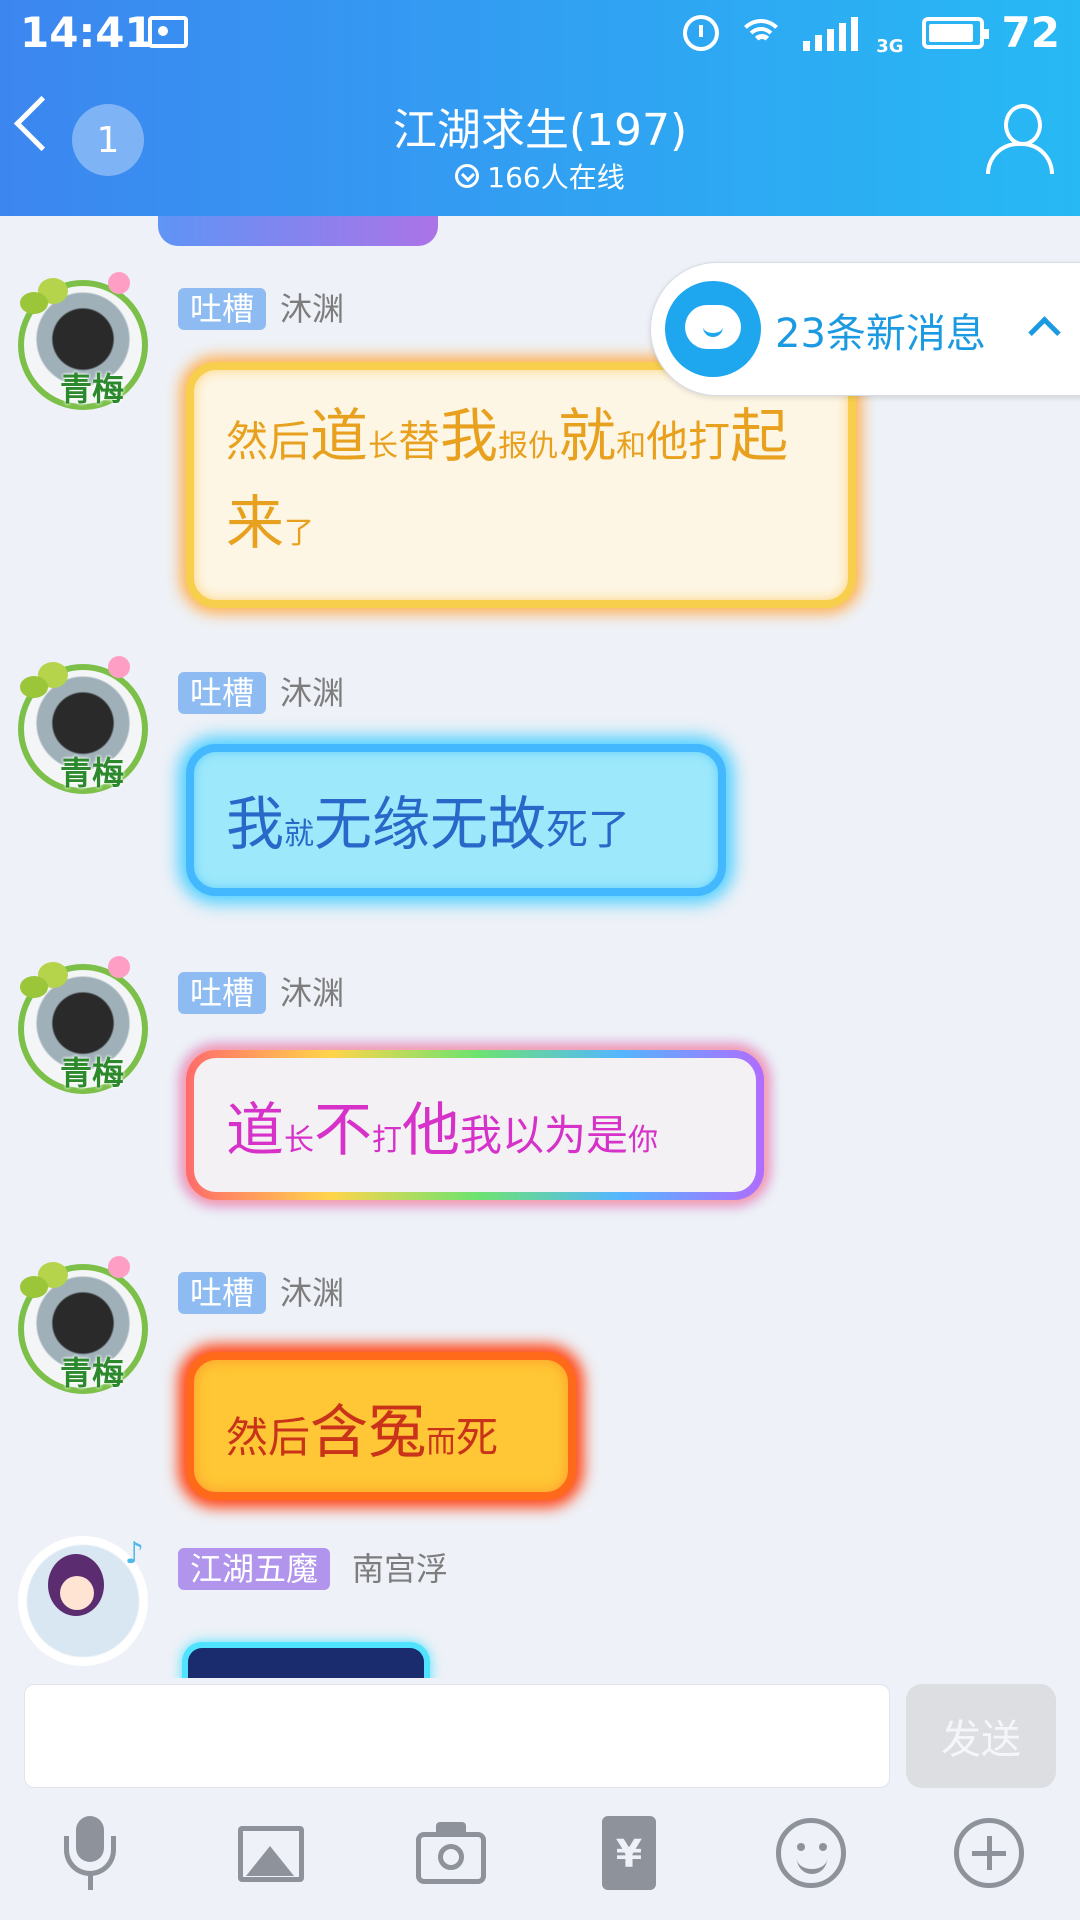  What do you see at coordinates (431, 1130) in the screenshot?
I see `message-text-segment: 他` at bounding box center [431, 1130].